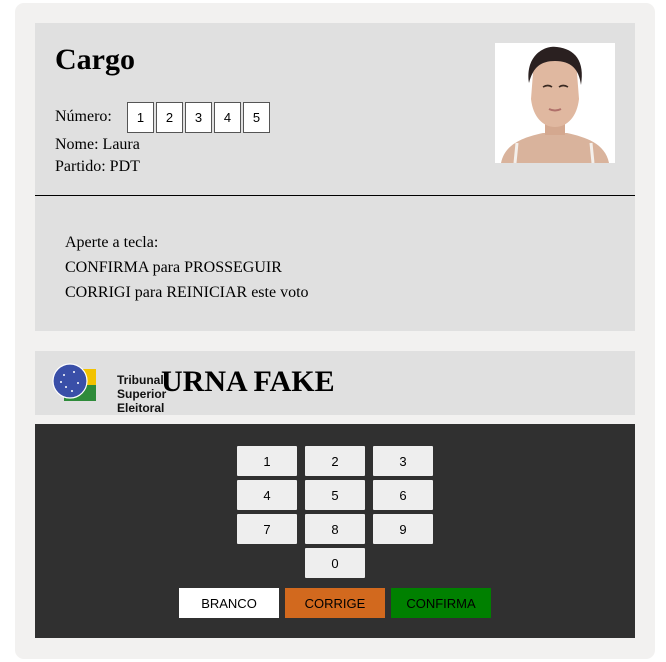 The height and width of the screenshot is (662, 666). What do you see at coordinates (267, 461) in the screenshot?
I see `key-1: 1` at bounding box center [267, 461].